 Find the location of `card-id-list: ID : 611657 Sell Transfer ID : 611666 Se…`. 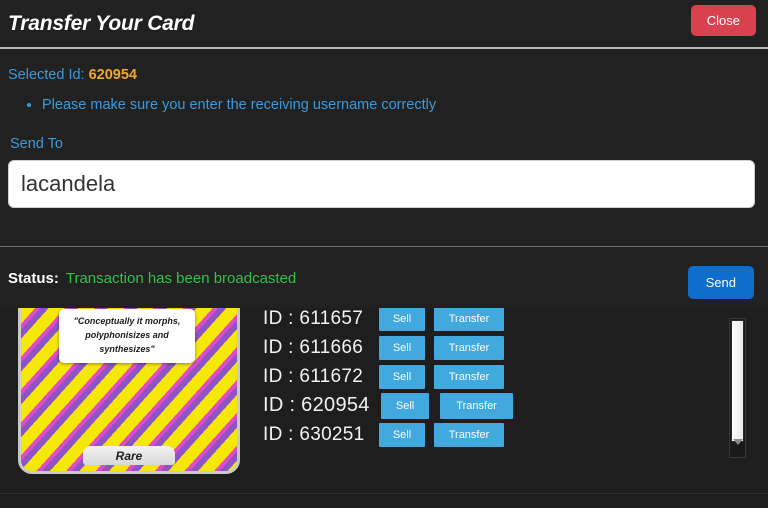

card-id-list: ID : 611657 Sell Transfer ID : 611666 Se… is located at coordinates (388, 378).